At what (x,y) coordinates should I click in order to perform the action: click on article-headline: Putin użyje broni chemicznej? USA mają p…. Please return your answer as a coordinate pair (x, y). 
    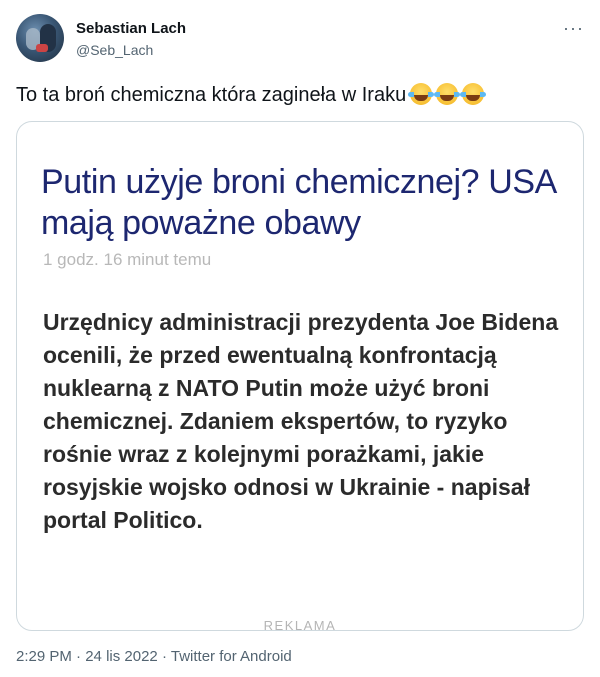
    Looking at the image, I should click on (298, 202).